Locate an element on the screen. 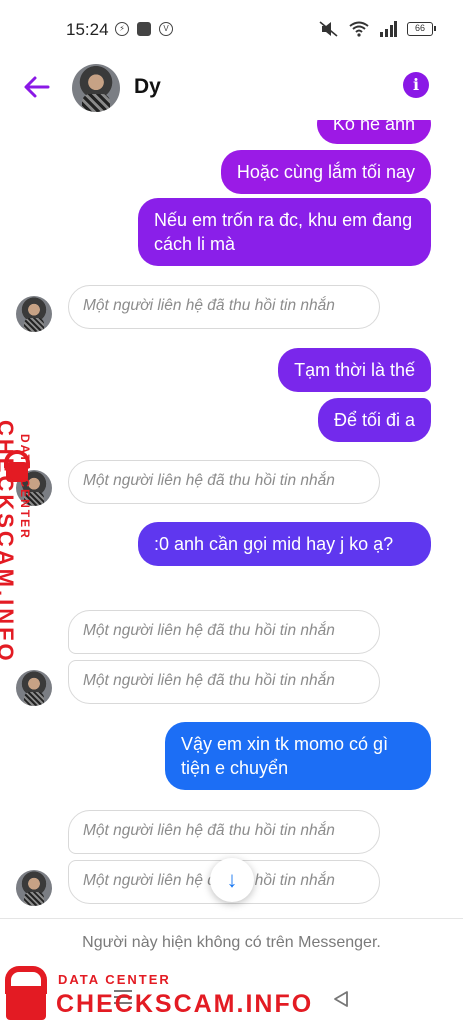 The height and width of the screenshot is (1024, 463). unavailable-notice: Người này hiện không có trên Messenger. is located at coordinates (231, 942).